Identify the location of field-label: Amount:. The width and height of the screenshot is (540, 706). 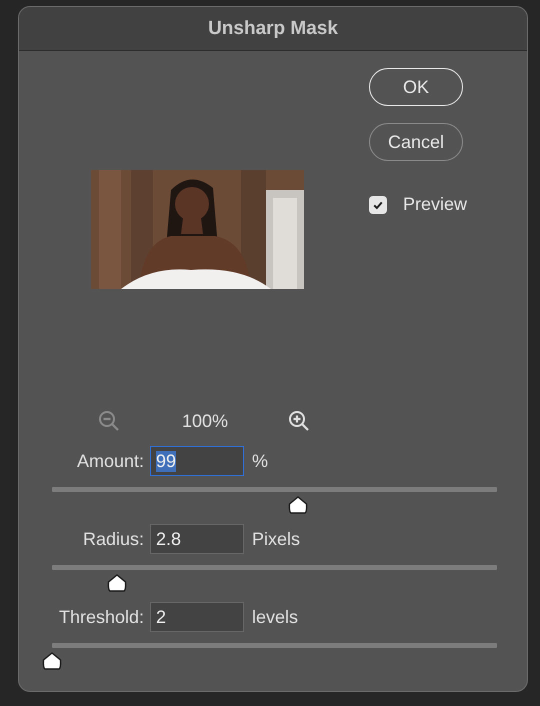
(110, 461).